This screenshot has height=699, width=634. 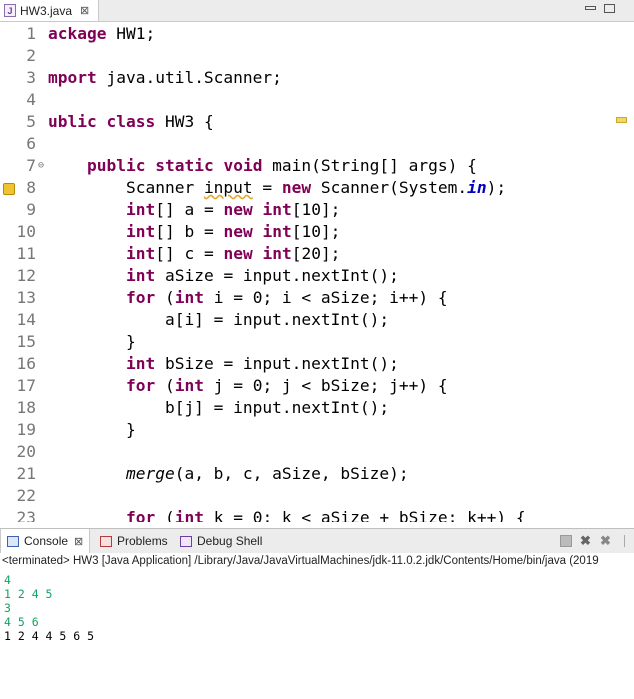 What do you see at coordinates (317, 452) in the screenshot?
I see `code-line: 20` at bounding box center [317, 452].